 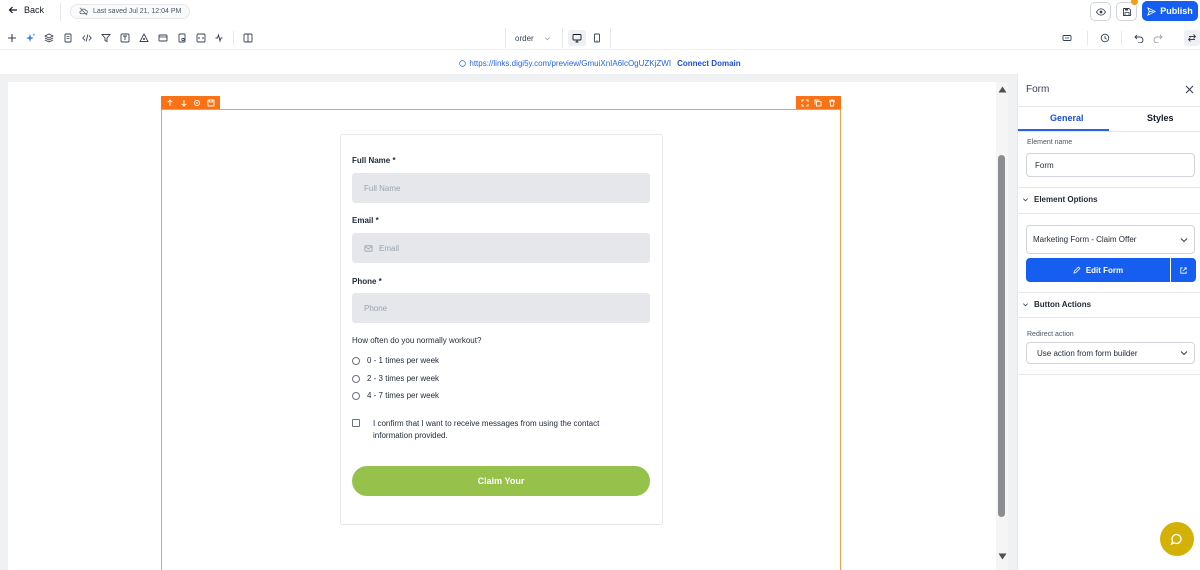 I want to click on preview-button, so click(x=1100, y=11).